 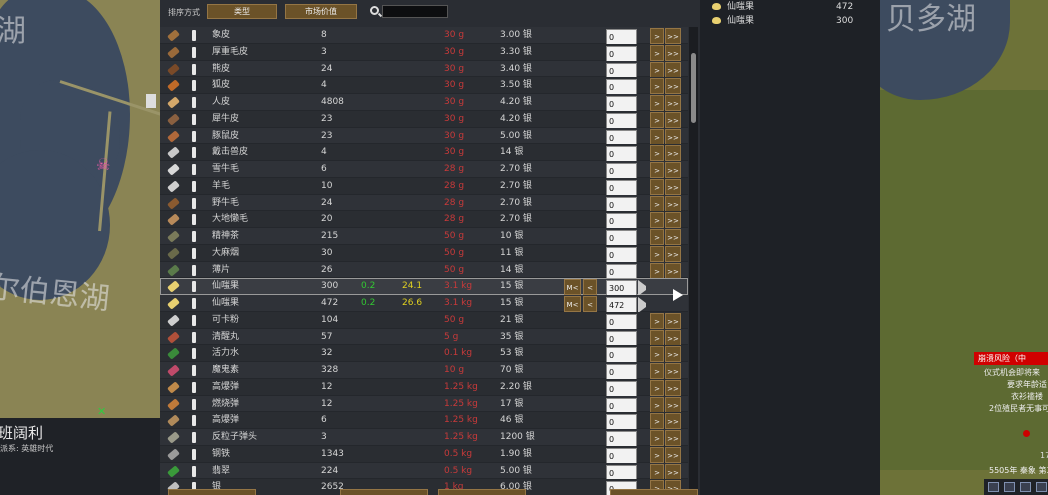 What do you see at coordinates (693, 261) in the screenshot?
I see `scrollbar` at bounding box center [693, 261].